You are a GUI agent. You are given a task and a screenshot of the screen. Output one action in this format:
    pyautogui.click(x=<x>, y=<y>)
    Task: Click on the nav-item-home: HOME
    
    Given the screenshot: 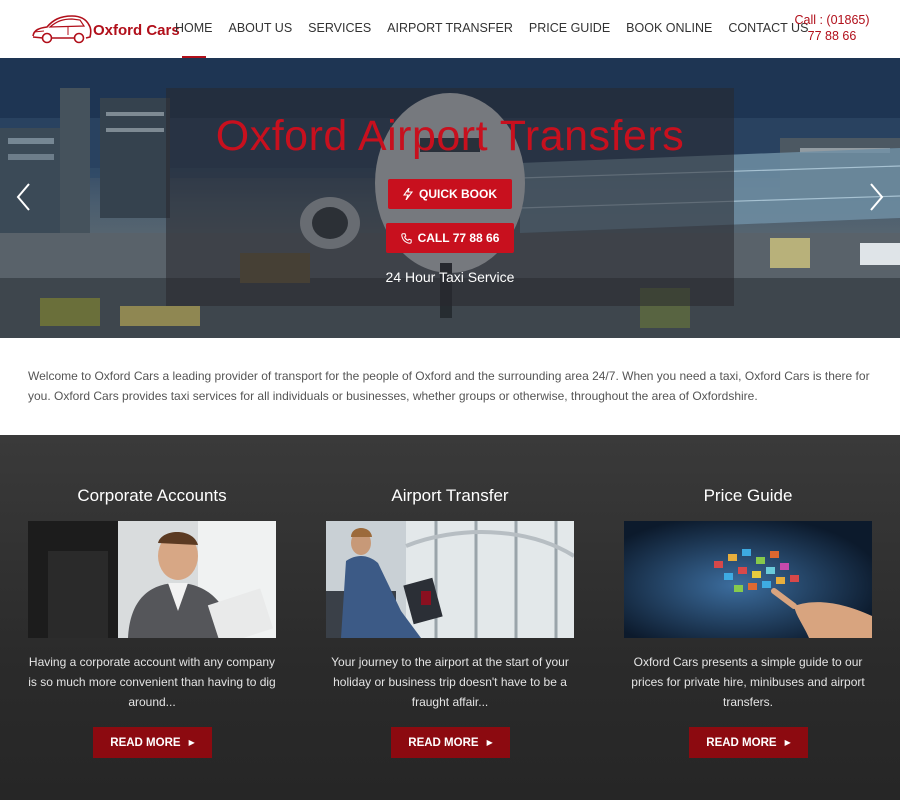 What is the action you would take?
    pyautogui.click(x=194, y=29)
    